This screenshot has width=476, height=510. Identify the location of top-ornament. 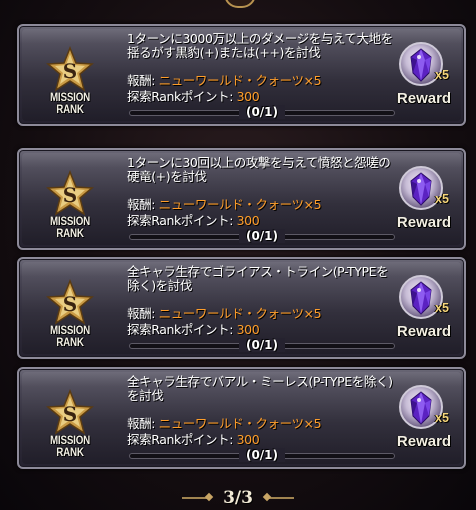
(240, 4).